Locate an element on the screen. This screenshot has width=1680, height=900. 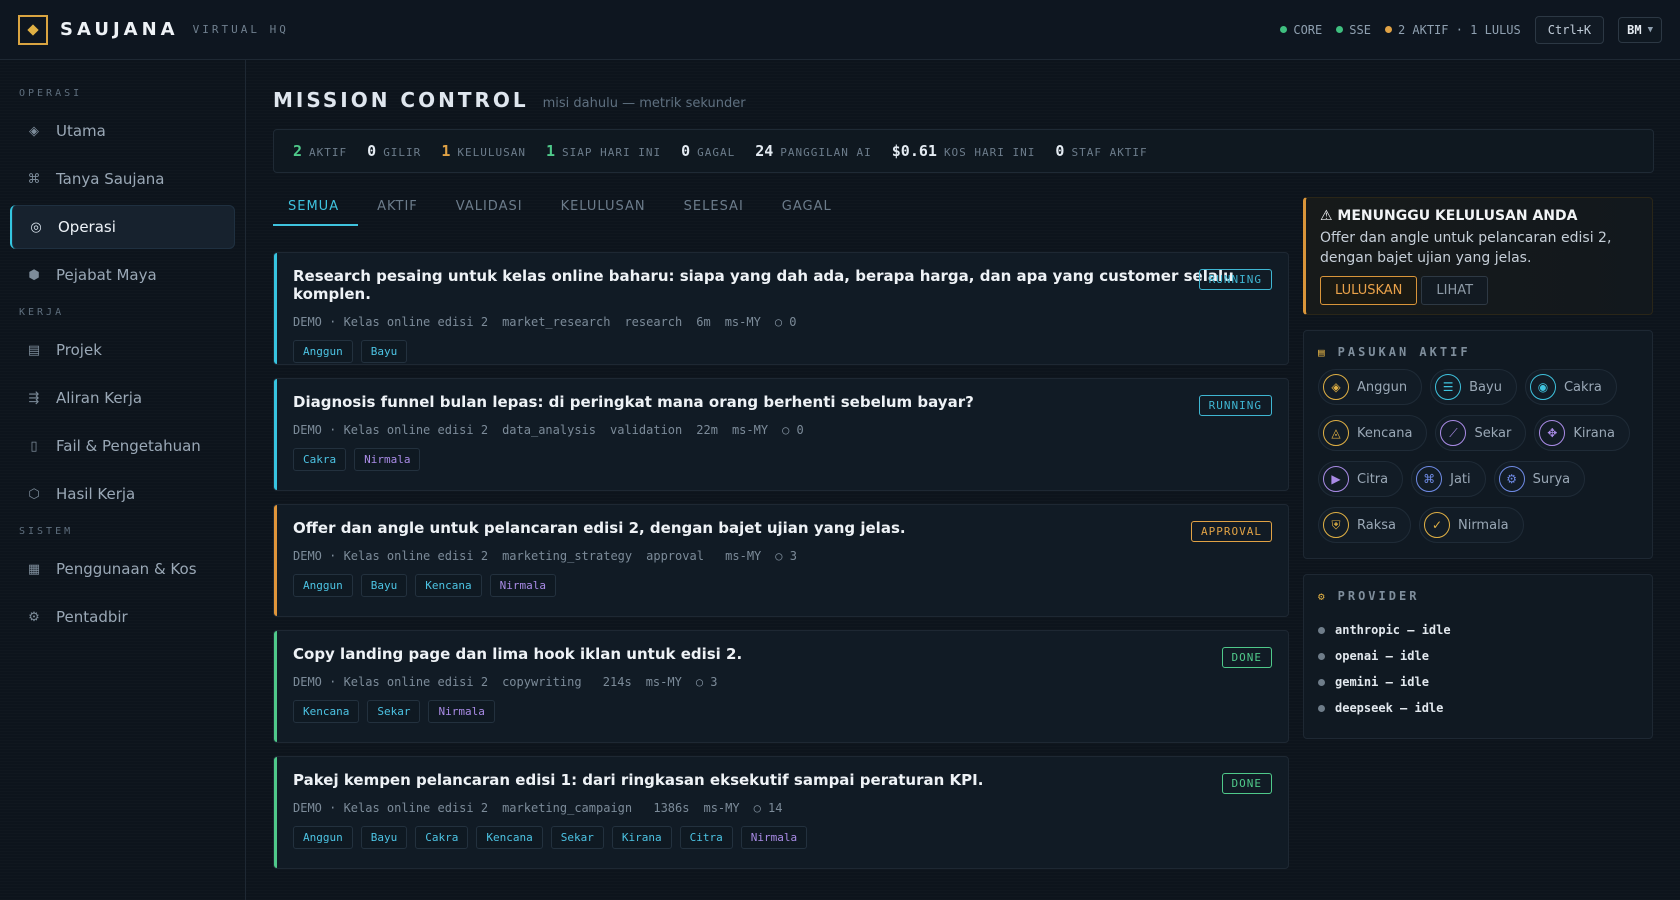
approval-heading: ⚠ MENUNGGU KELULUSAN ANDA is located at coordinates (1449, 216).